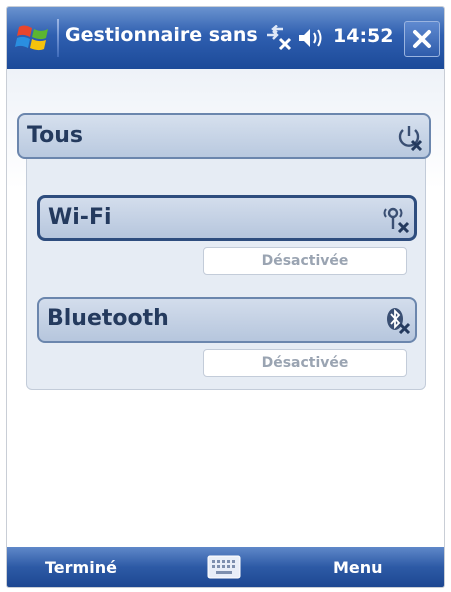  What do you see at coordinates (396, 220) in the screenshot?
I see `wifi-off-icon` at bounding box center [396, 220].